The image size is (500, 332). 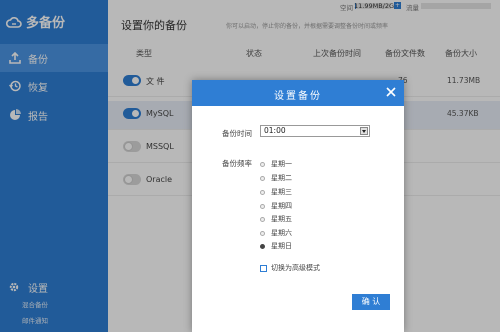 I want to click on radio-tuesday: 星期二, so click(x=276, y=178).